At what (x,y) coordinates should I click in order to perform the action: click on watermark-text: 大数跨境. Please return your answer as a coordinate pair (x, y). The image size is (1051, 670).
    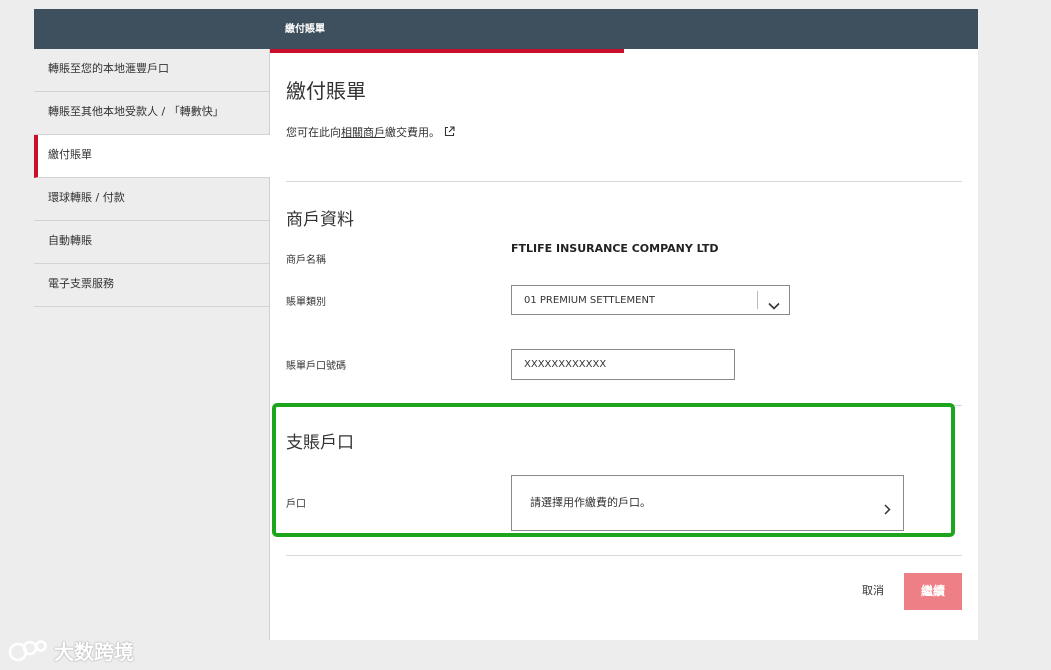
    Looking at the image, I should click on (94, 652).